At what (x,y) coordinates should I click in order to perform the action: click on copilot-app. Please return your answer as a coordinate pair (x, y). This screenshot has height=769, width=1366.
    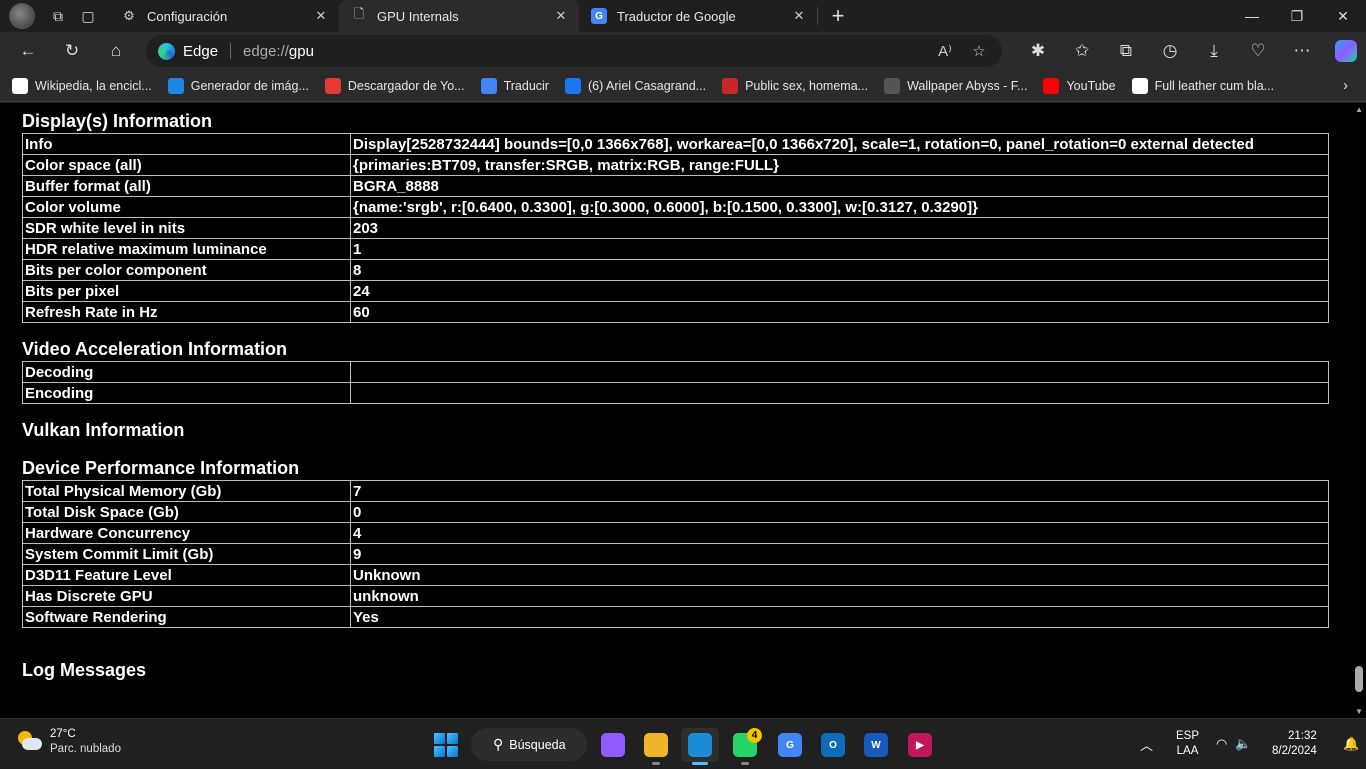
    Looking at the image, I should click on (613, 745).